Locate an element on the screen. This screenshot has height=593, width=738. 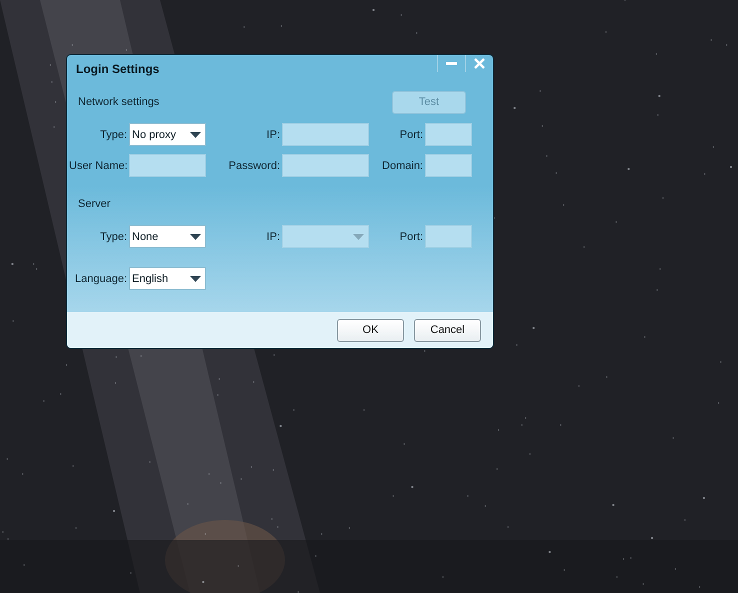
dropdown: None is located at coordinates (167, 236).